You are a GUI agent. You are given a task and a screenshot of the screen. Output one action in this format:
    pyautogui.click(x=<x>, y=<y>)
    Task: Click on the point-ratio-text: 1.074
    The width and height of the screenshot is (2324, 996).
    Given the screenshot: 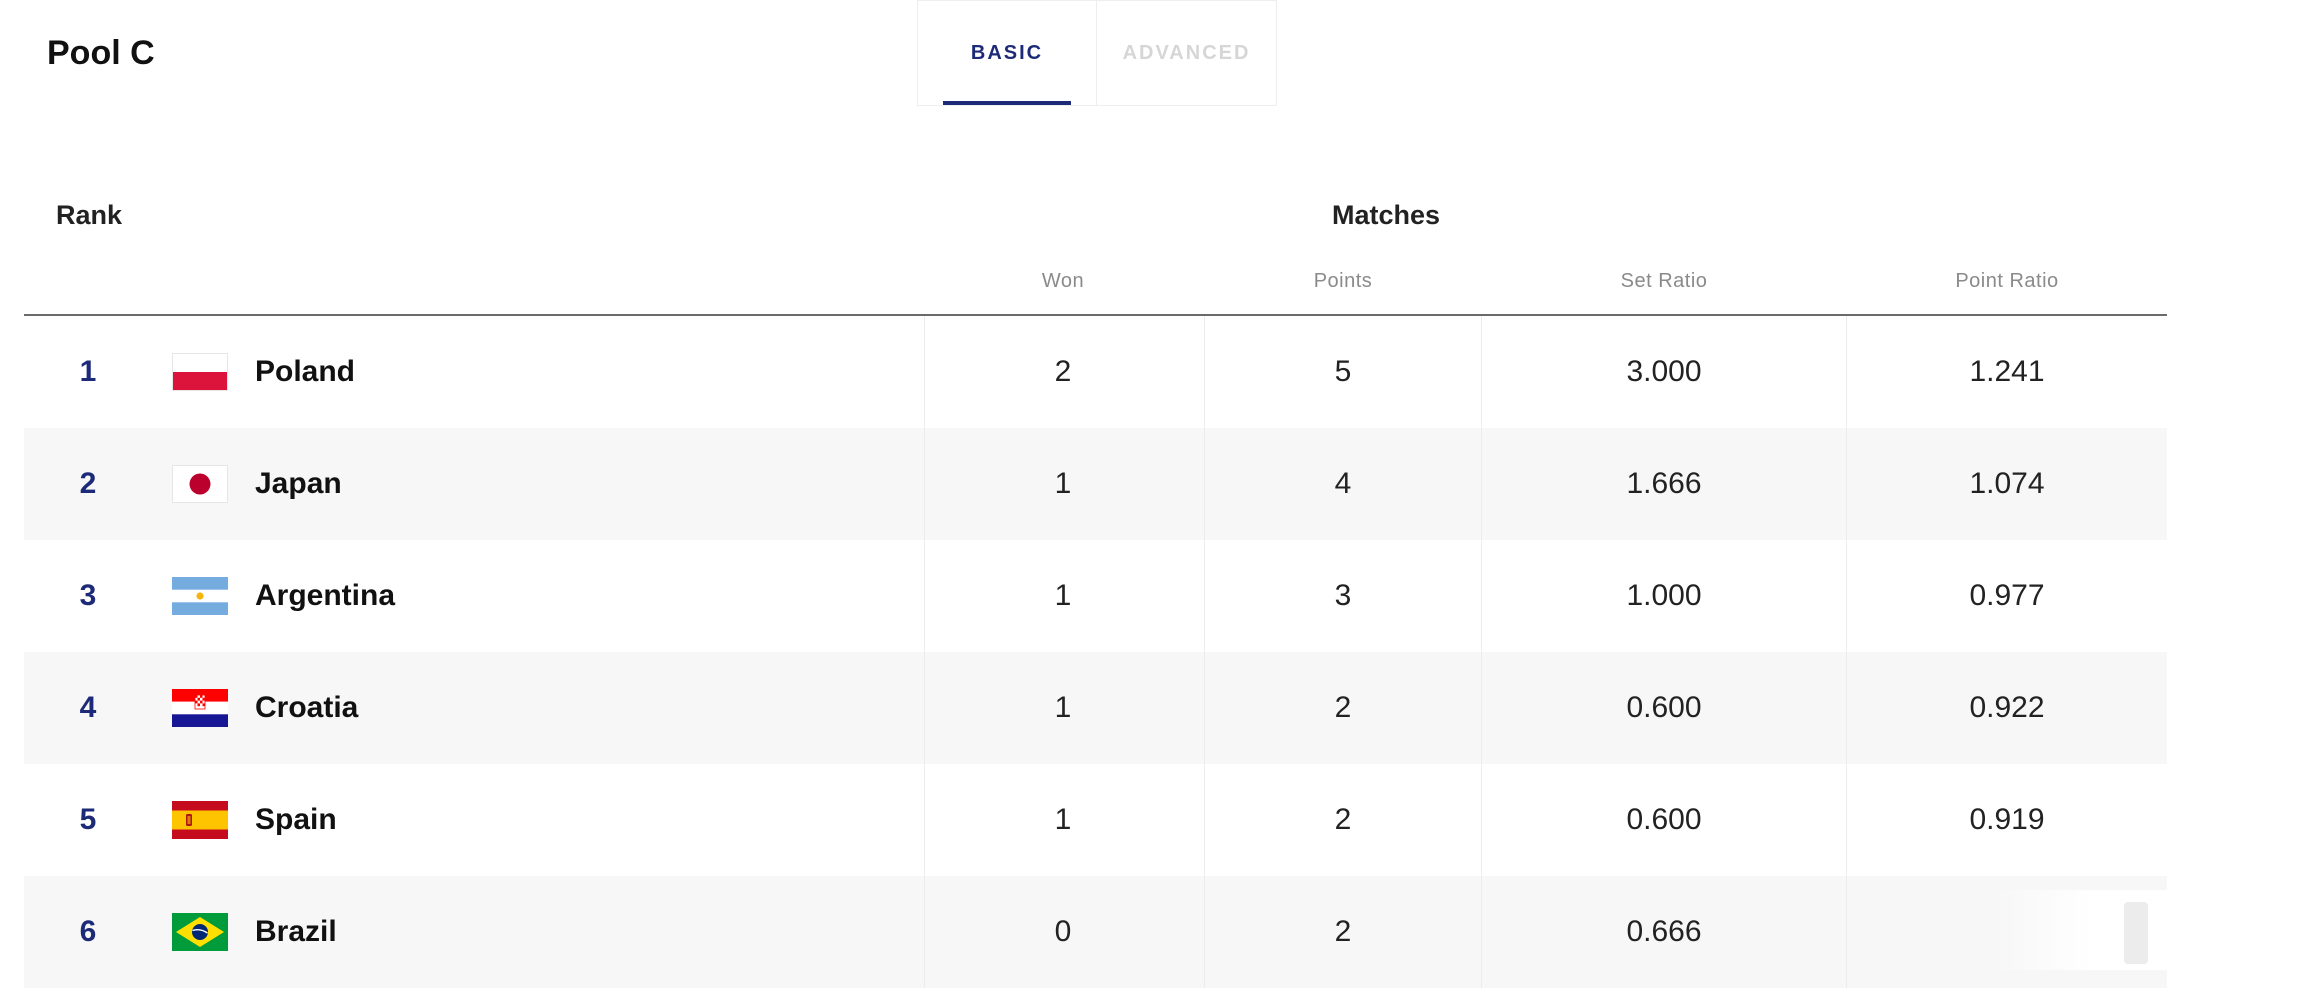 What is the action you would take?
    pyautogui.click(x=2007, y=483)
    